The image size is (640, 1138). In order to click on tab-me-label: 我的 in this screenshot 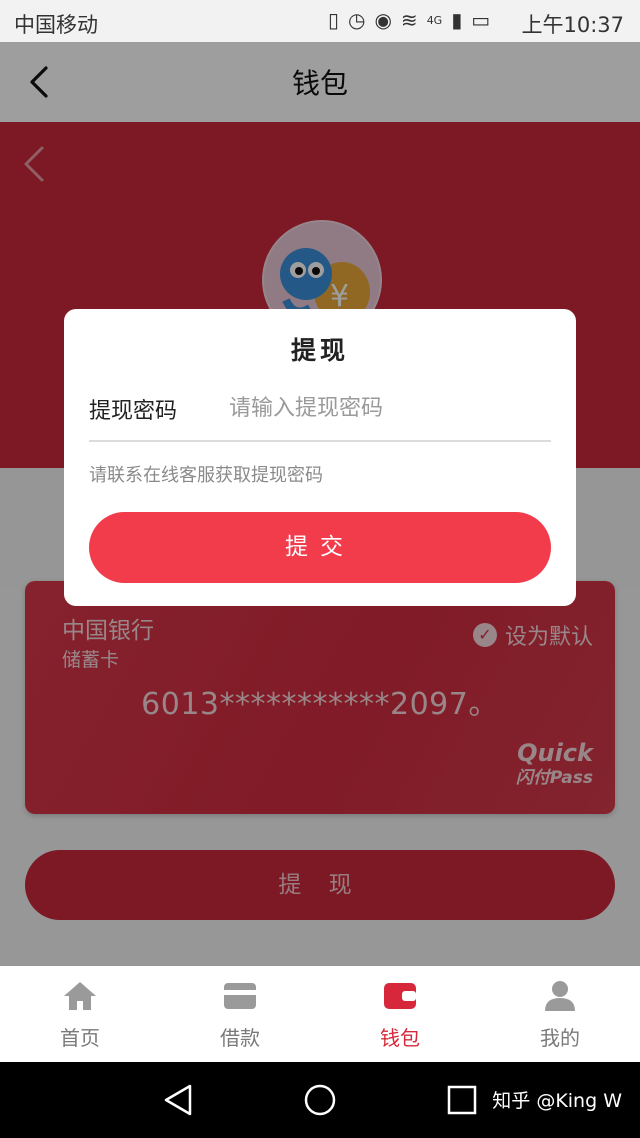, I will do `click(560, 1038)`.